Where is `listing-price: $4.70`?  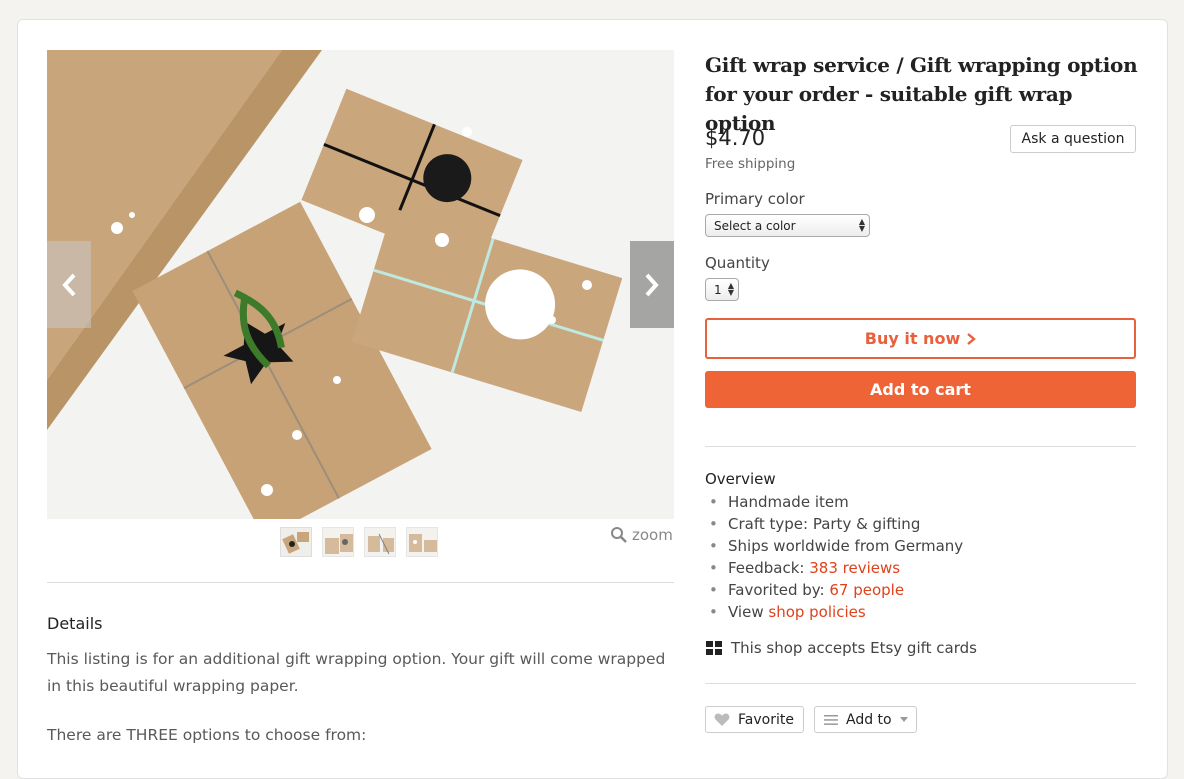
listing-price: $4.70 is located at coordinates (735, 138).